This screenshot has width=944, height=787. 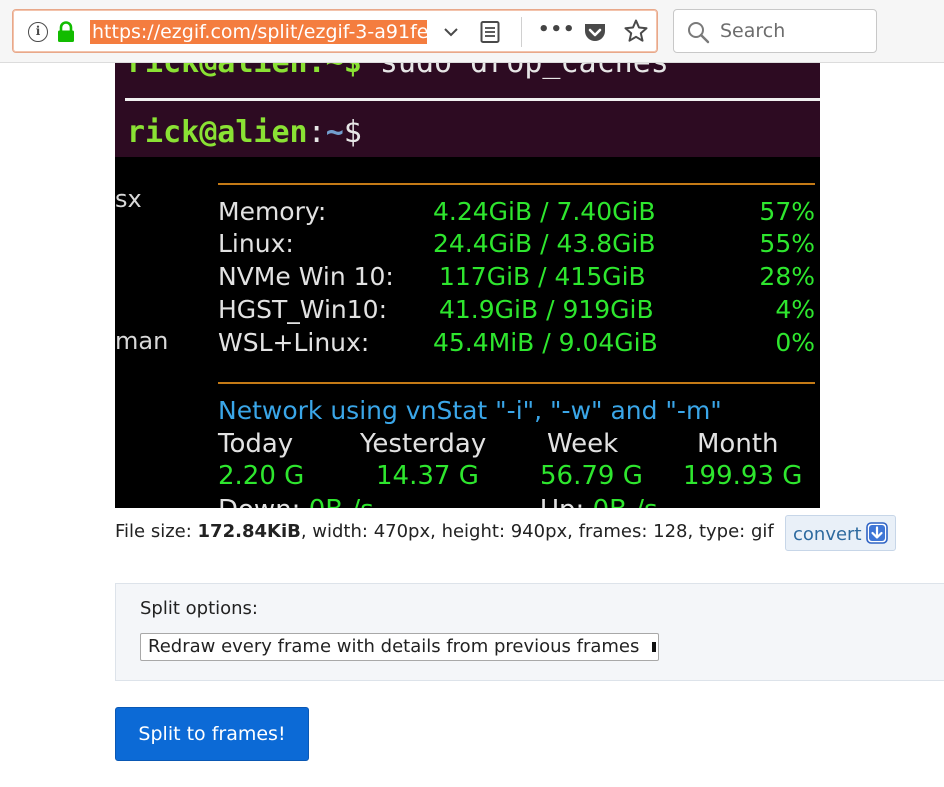 What do you see at coordinates (699, 33) in the screenshot?
I see `search-icon` at bounding box center [699, 33].